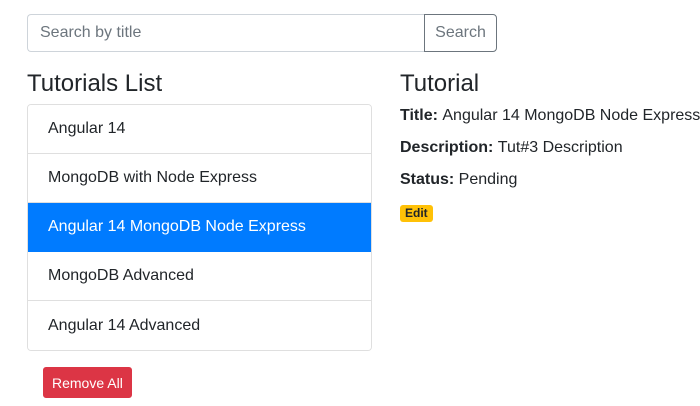 The image size is (700, 406). Describe the element at coordinates (225, 33) in the screenshot. I see `search-input` at that location.